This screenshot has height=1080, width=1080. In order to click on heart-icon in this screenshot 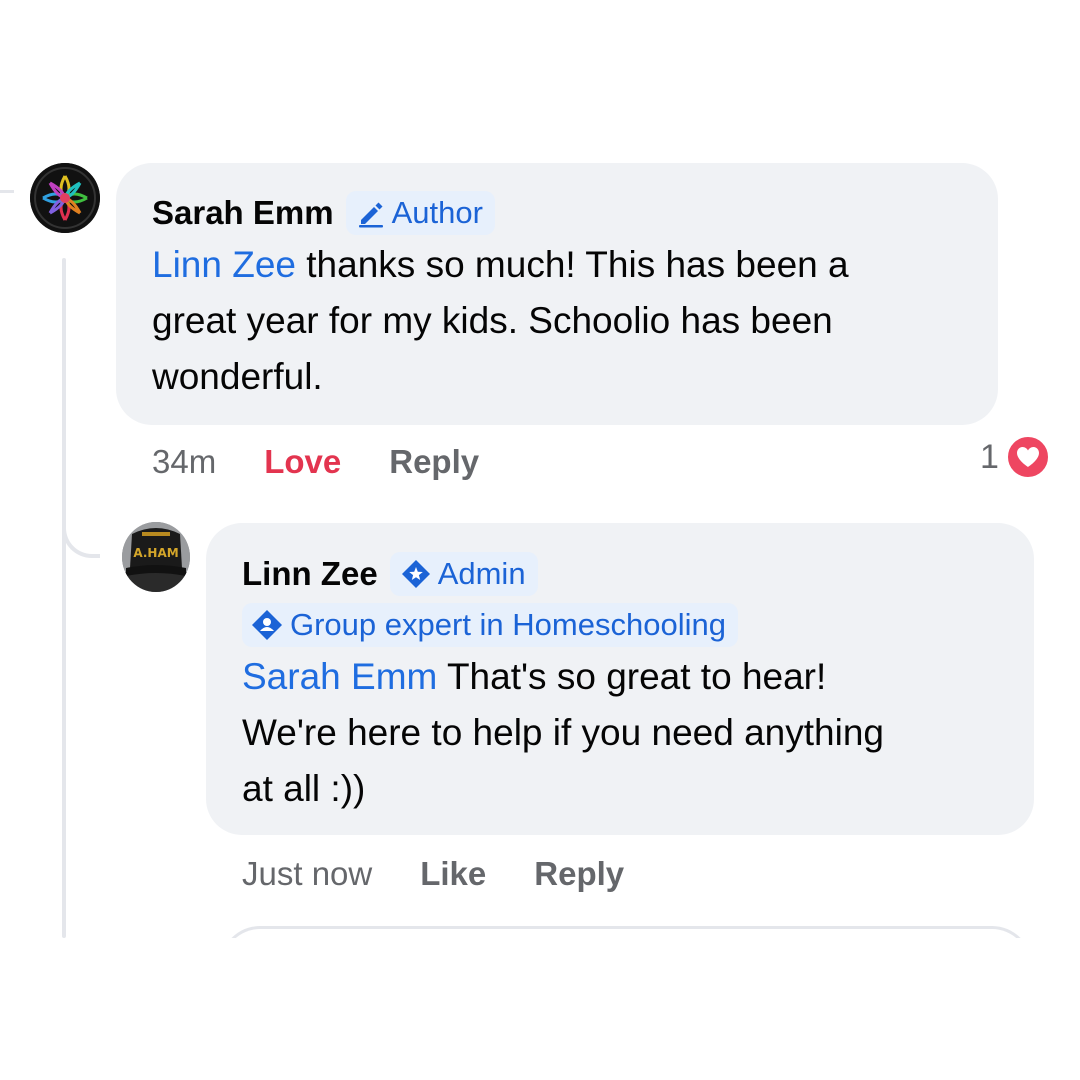, I will do `click(1027, 457)`.